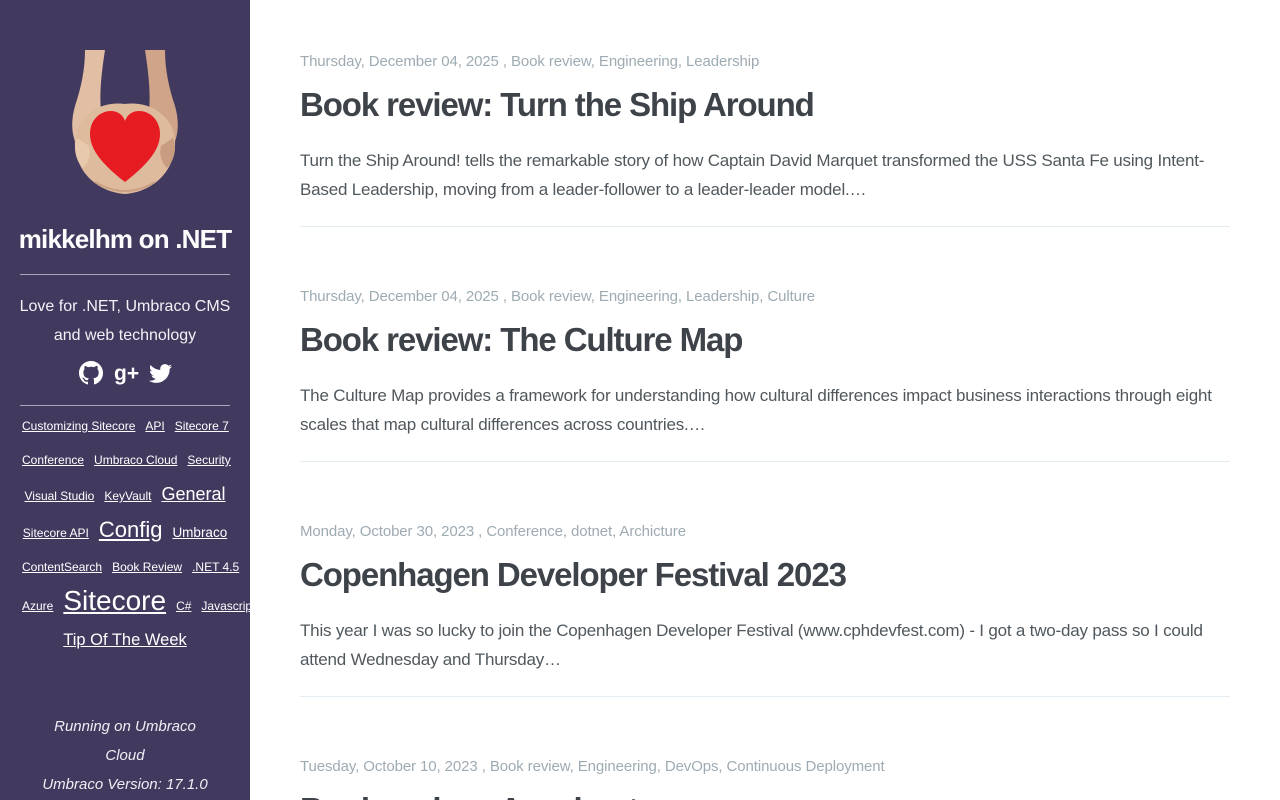 The image size is (1280, 800). Describe the element at coordinates (225, 606) in the screenshot. I see `tag-javascript: Javascript` at that location.